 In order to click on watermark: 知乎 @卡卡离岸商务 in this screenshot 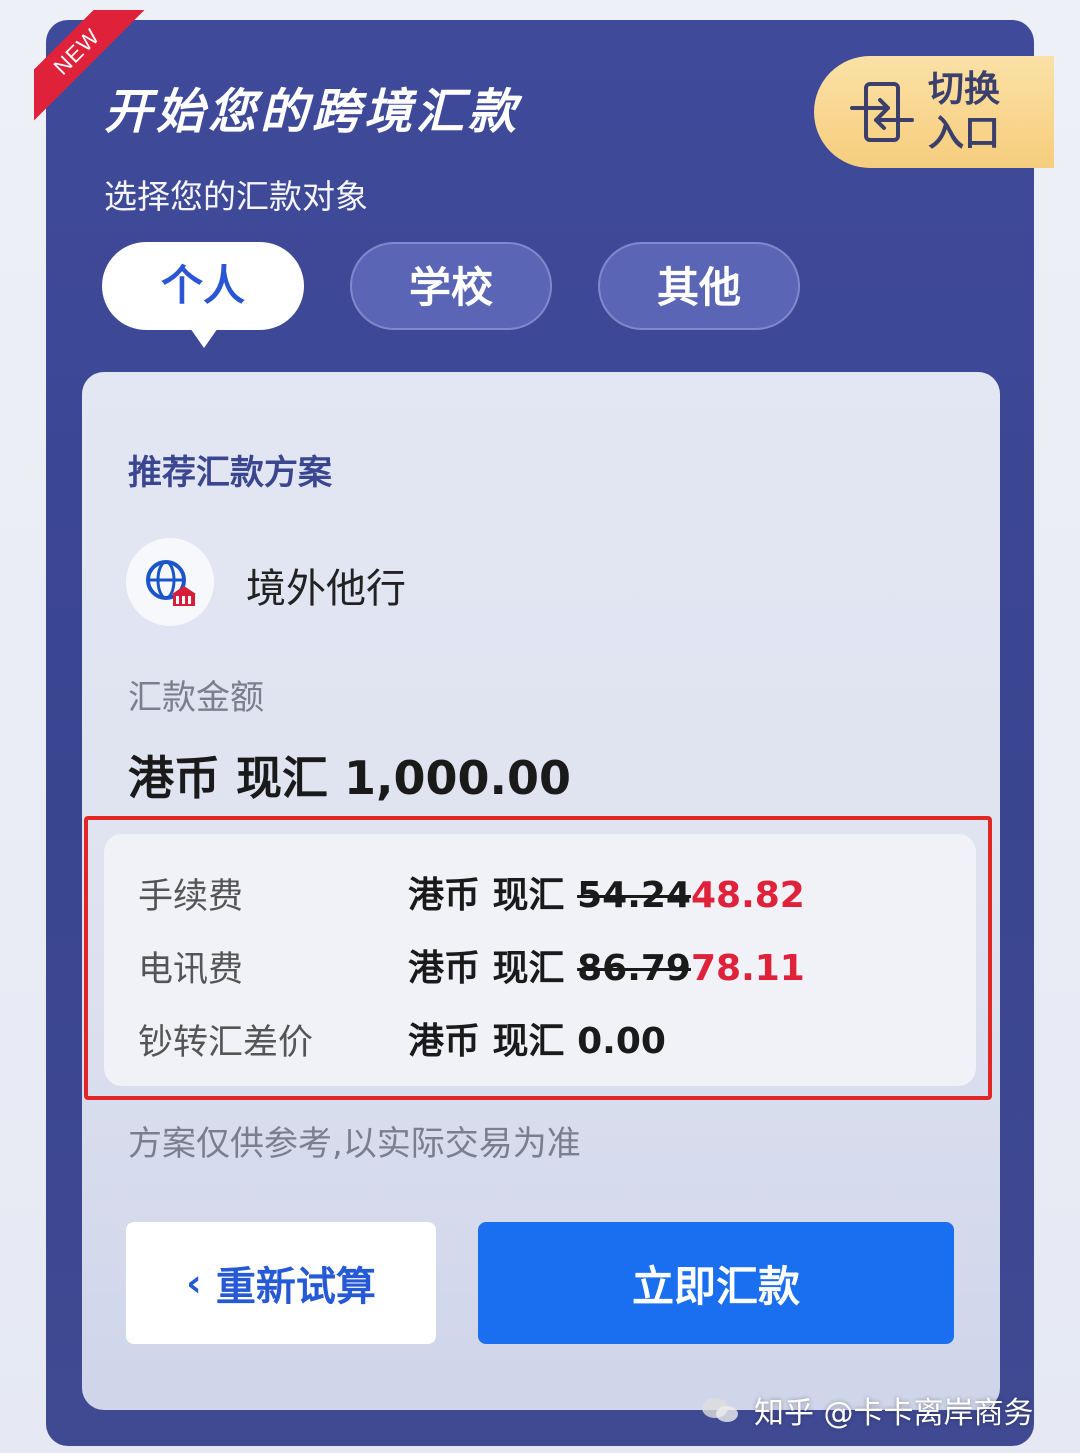, I will do `click(867, 1410)`.